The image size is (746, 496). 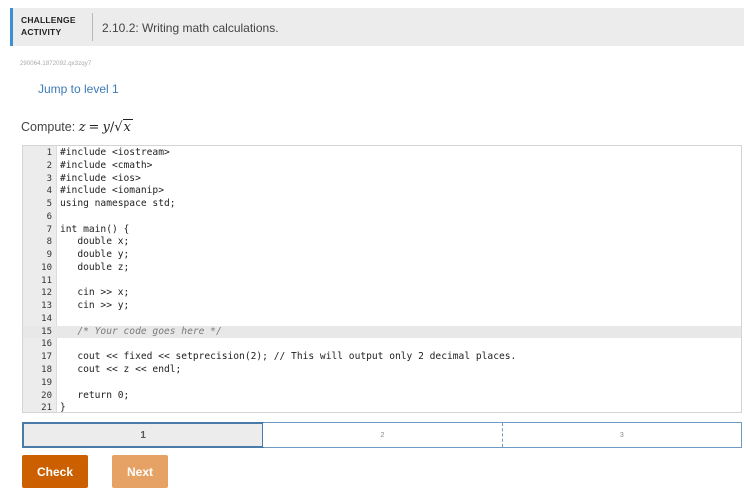 What do you see at coordinates (100, 179) in the screenshot?
I see `line-code: #include <ios>` at bounding box center [100, 179].